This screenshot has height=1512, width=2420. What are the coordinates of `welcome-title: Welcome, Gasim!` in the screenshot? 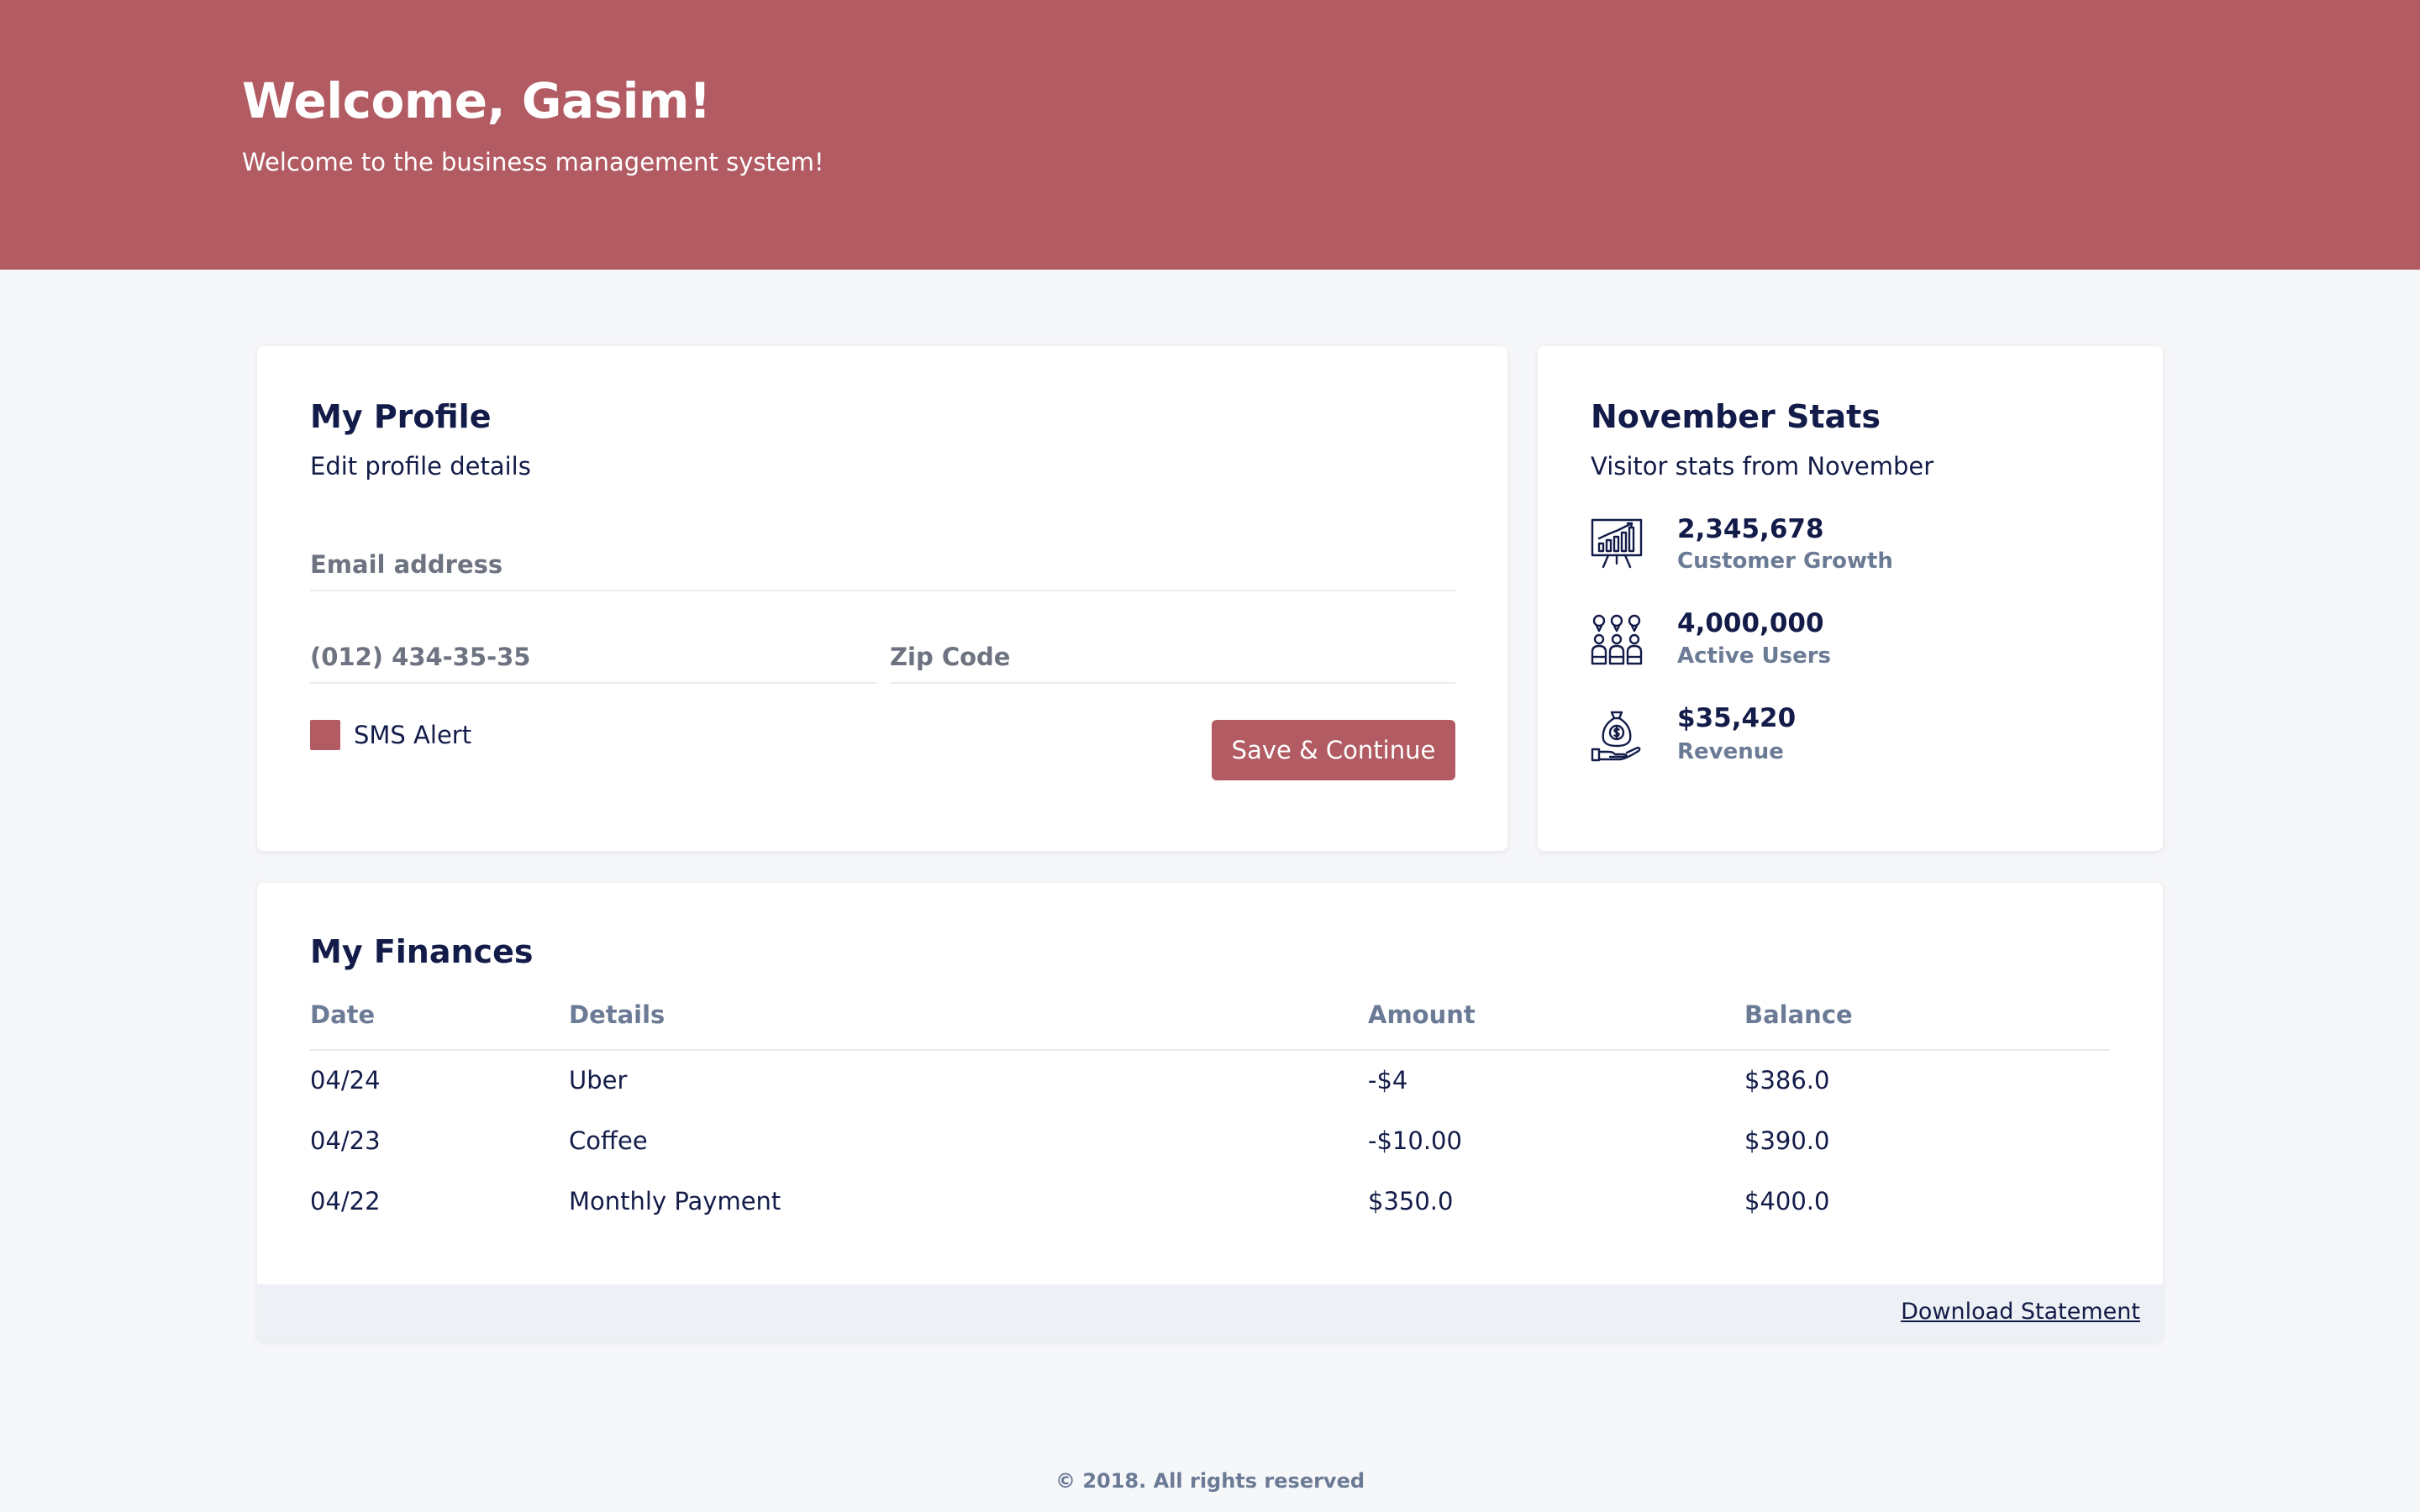 It's located at (477, 100).